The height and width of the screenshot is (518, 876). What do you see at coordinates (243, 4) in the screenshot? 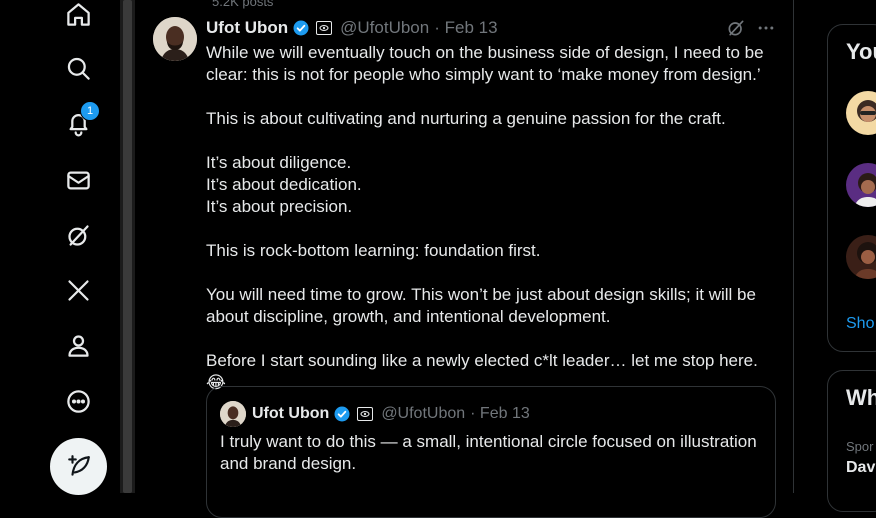
I see `posts-count-hint: 5.2K posts` at bounding box center [243, 4].